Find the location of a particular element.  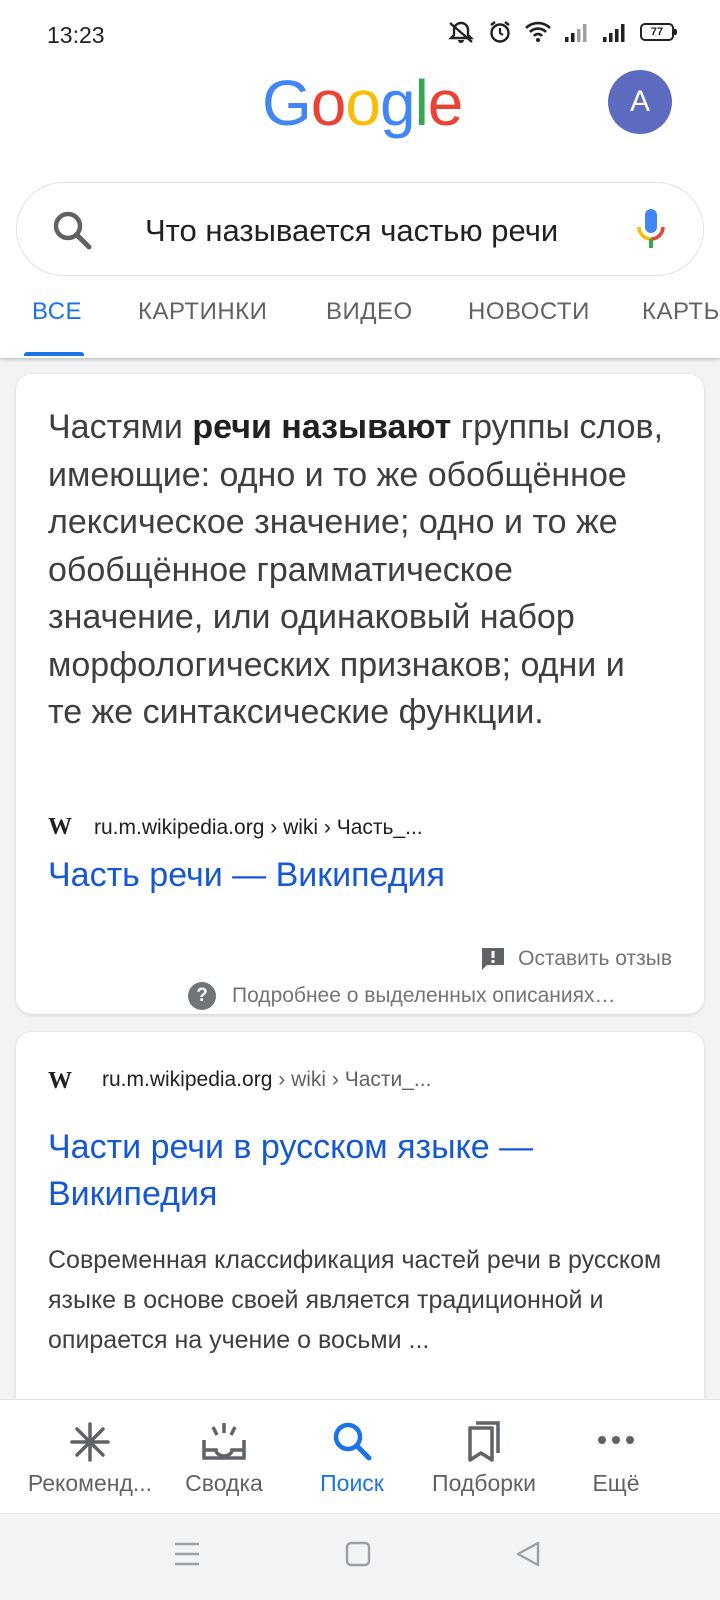

google-logo: Google is located at coordinates (363, 103).